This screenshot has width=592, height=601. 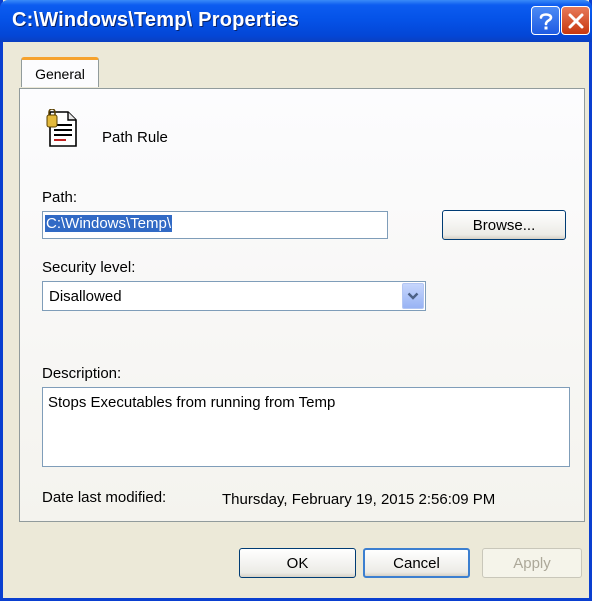 I want to click on ok-button: OK, so click(x=297, y=563).